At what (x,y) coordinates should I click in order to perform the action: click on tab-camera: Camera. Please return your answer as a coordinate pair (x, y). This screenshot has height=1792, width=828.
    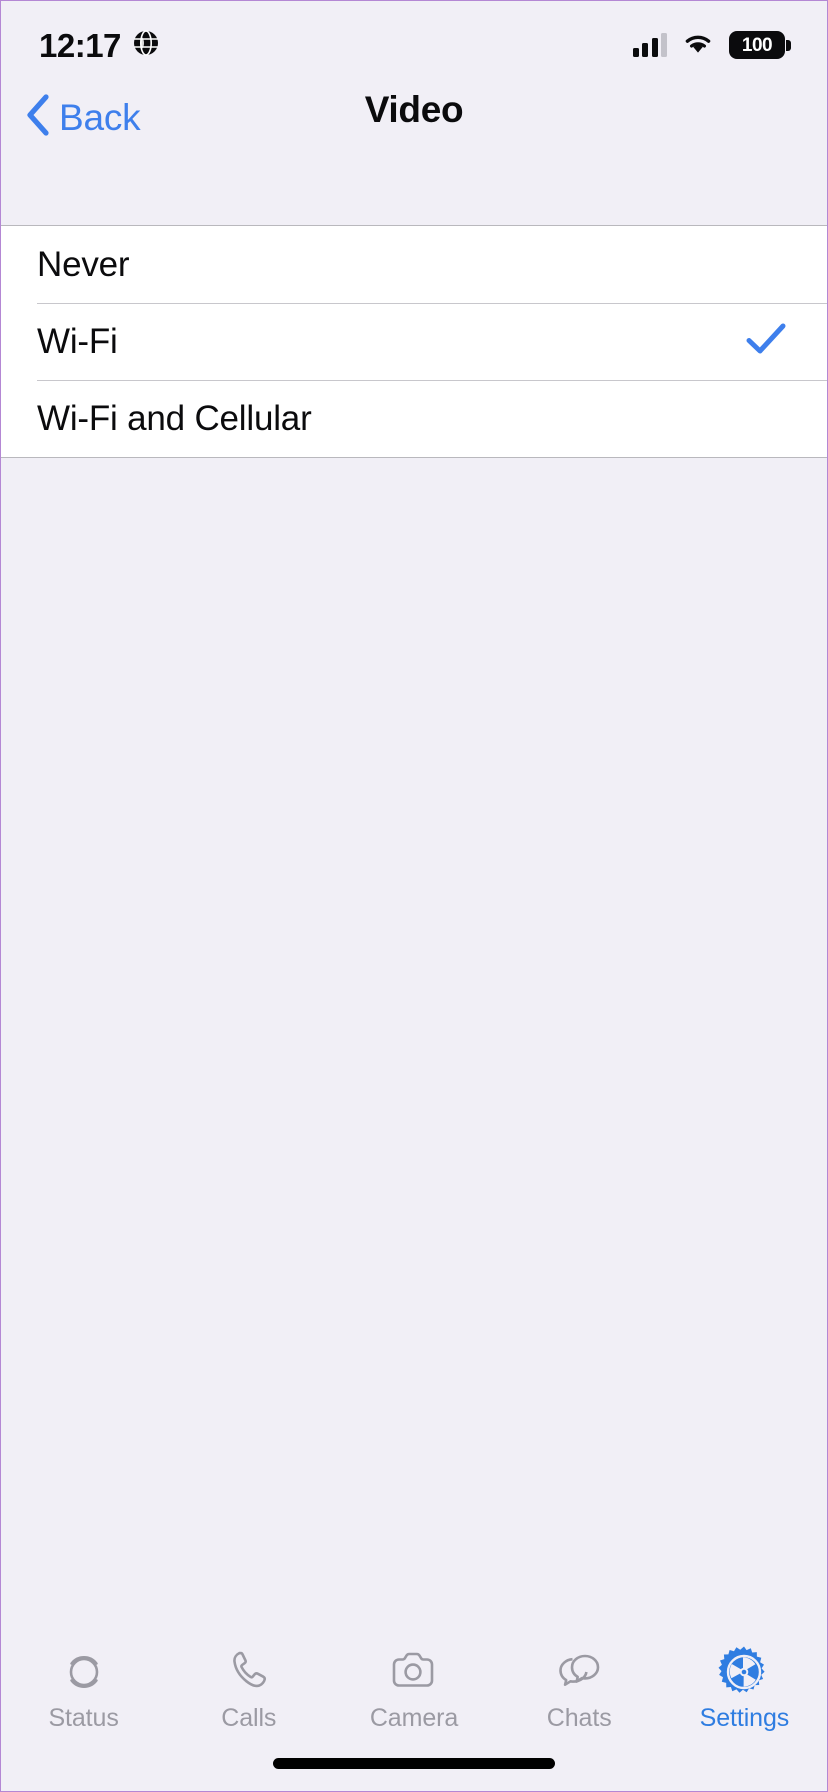
    Looking at the image, I should click on (413, 1688).